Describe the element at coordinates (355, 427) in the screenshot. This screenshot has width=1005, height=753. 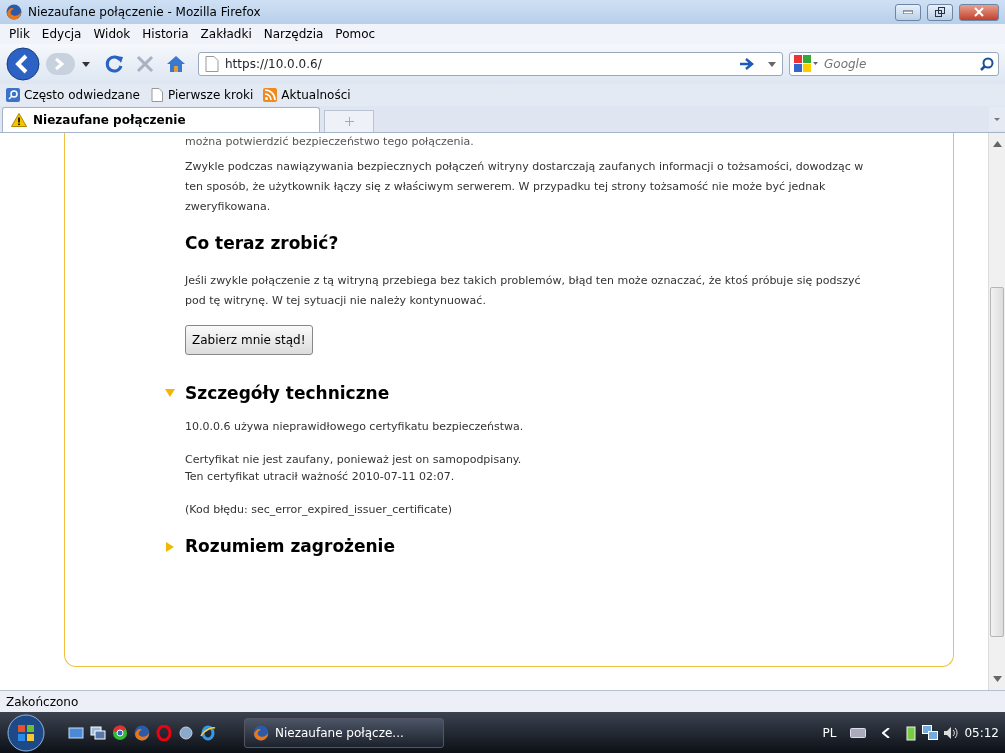
I see `text-line: 10.0.0.6 używa nieprawidłowego certyfikatu bezpieczeństwa.` at that location.